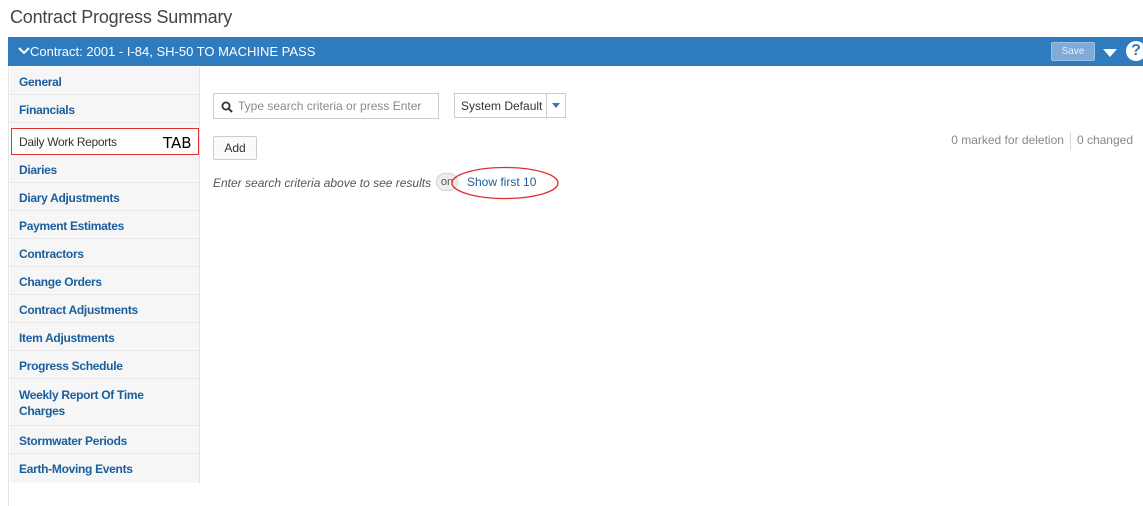 This screenshot has width=1143, height=506. What do you see at coordinates (71, 366) in the screenshot?
I see `sidebar-item-label: Progress Schedule` at bounding box center [71, 366].